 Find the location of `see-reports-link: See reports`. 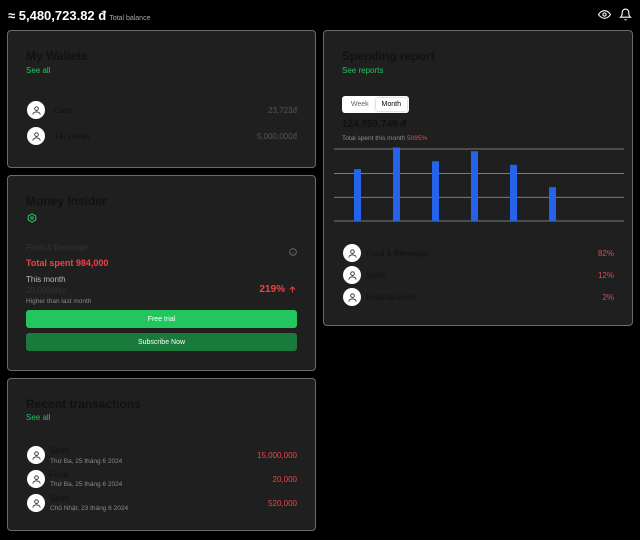

see-reports-link: See reports is located at coordinates (362, 70).